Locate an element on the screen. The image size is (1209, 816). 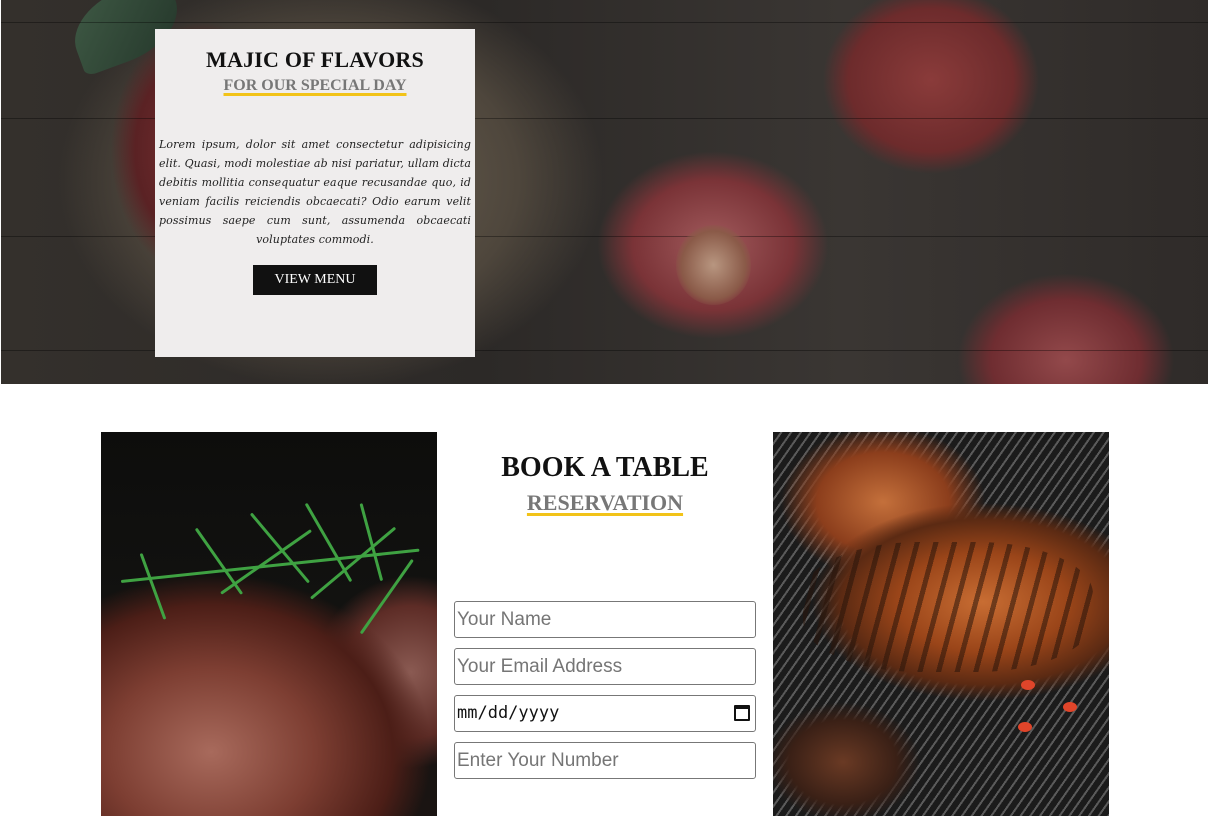
reservation-subtitle: RESERVATION is located at coordinates (605, 502).